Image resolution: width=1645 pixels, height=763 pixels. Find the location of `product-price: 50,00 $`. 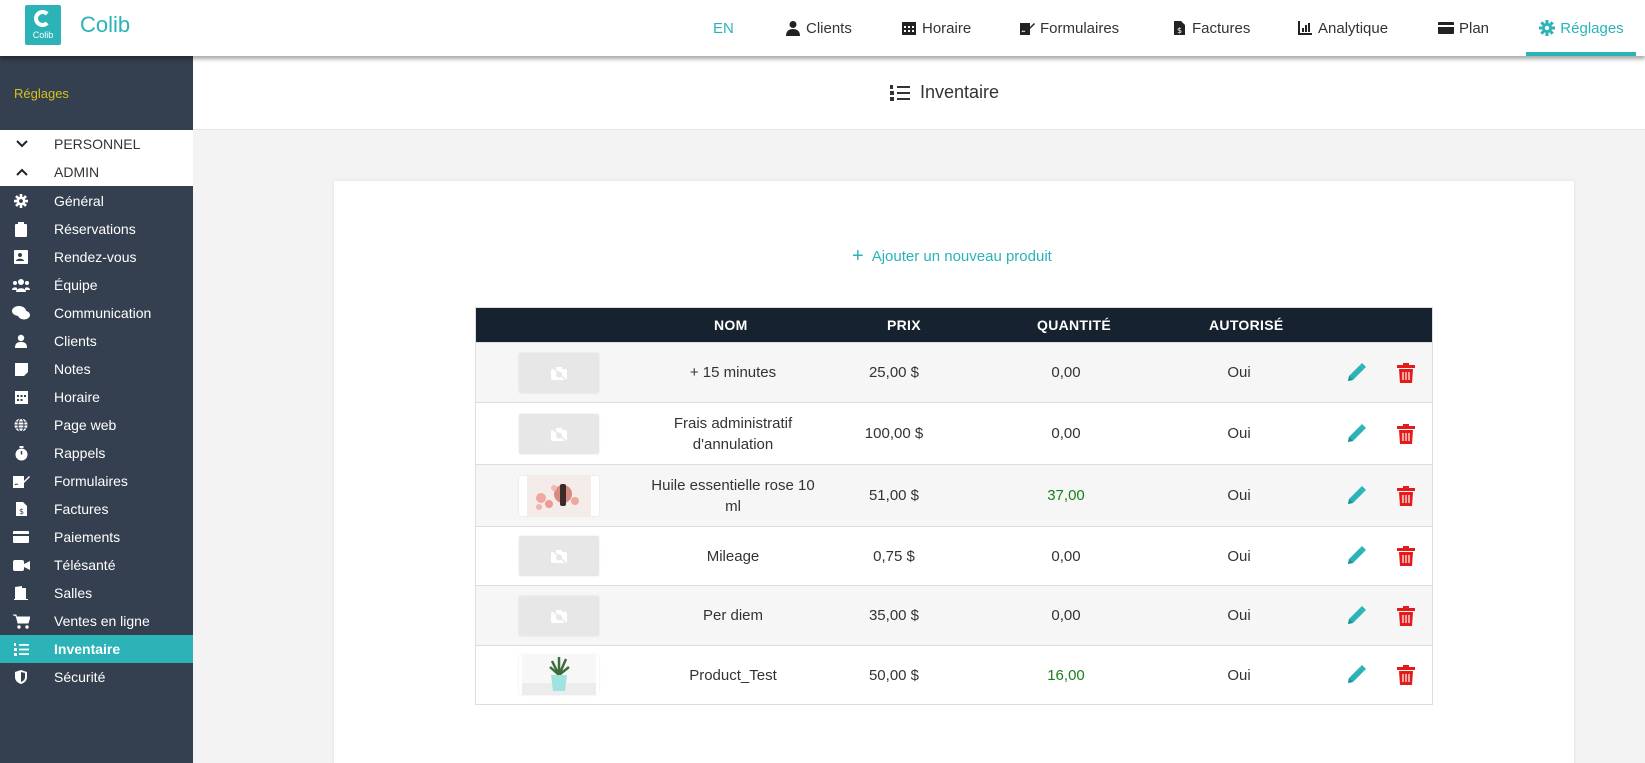

product-price: 50,00 $ is located at coordinates (894, 675).